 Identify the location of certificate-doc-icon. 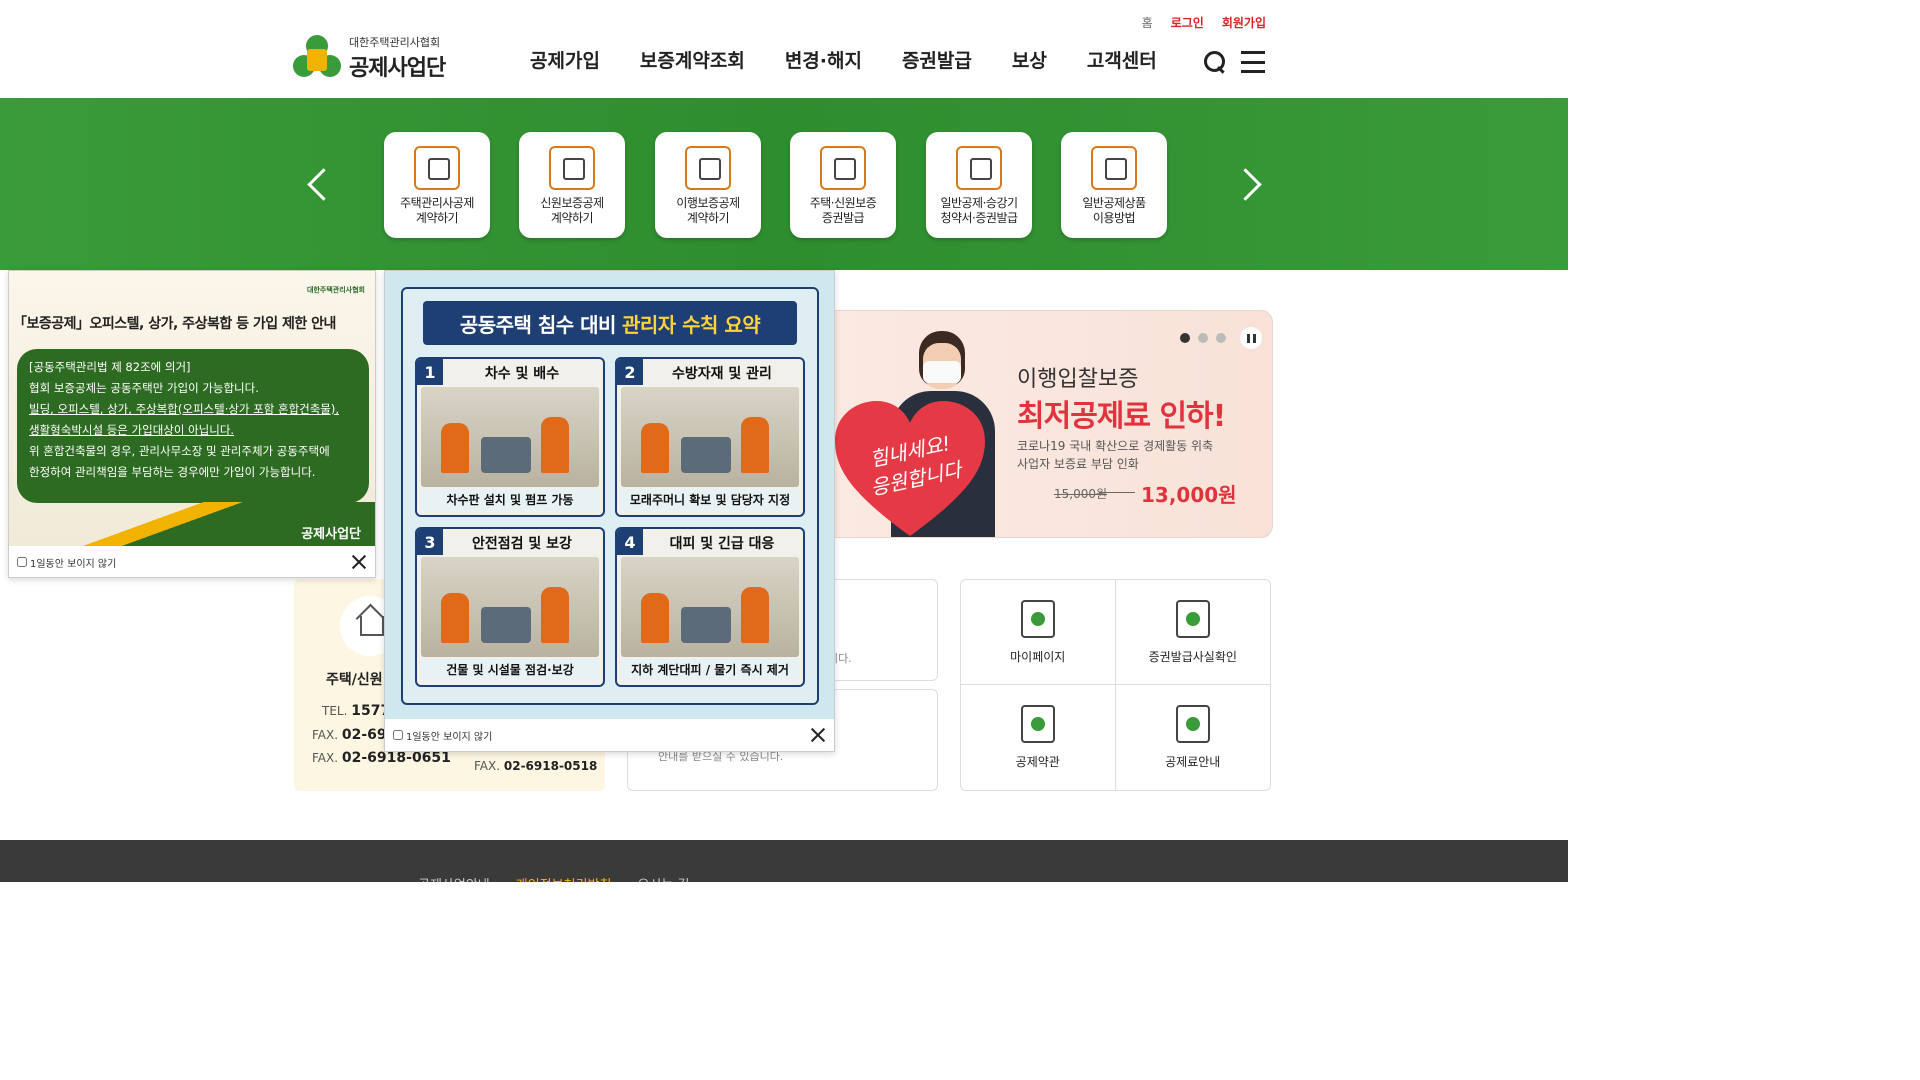
(1037, 724).